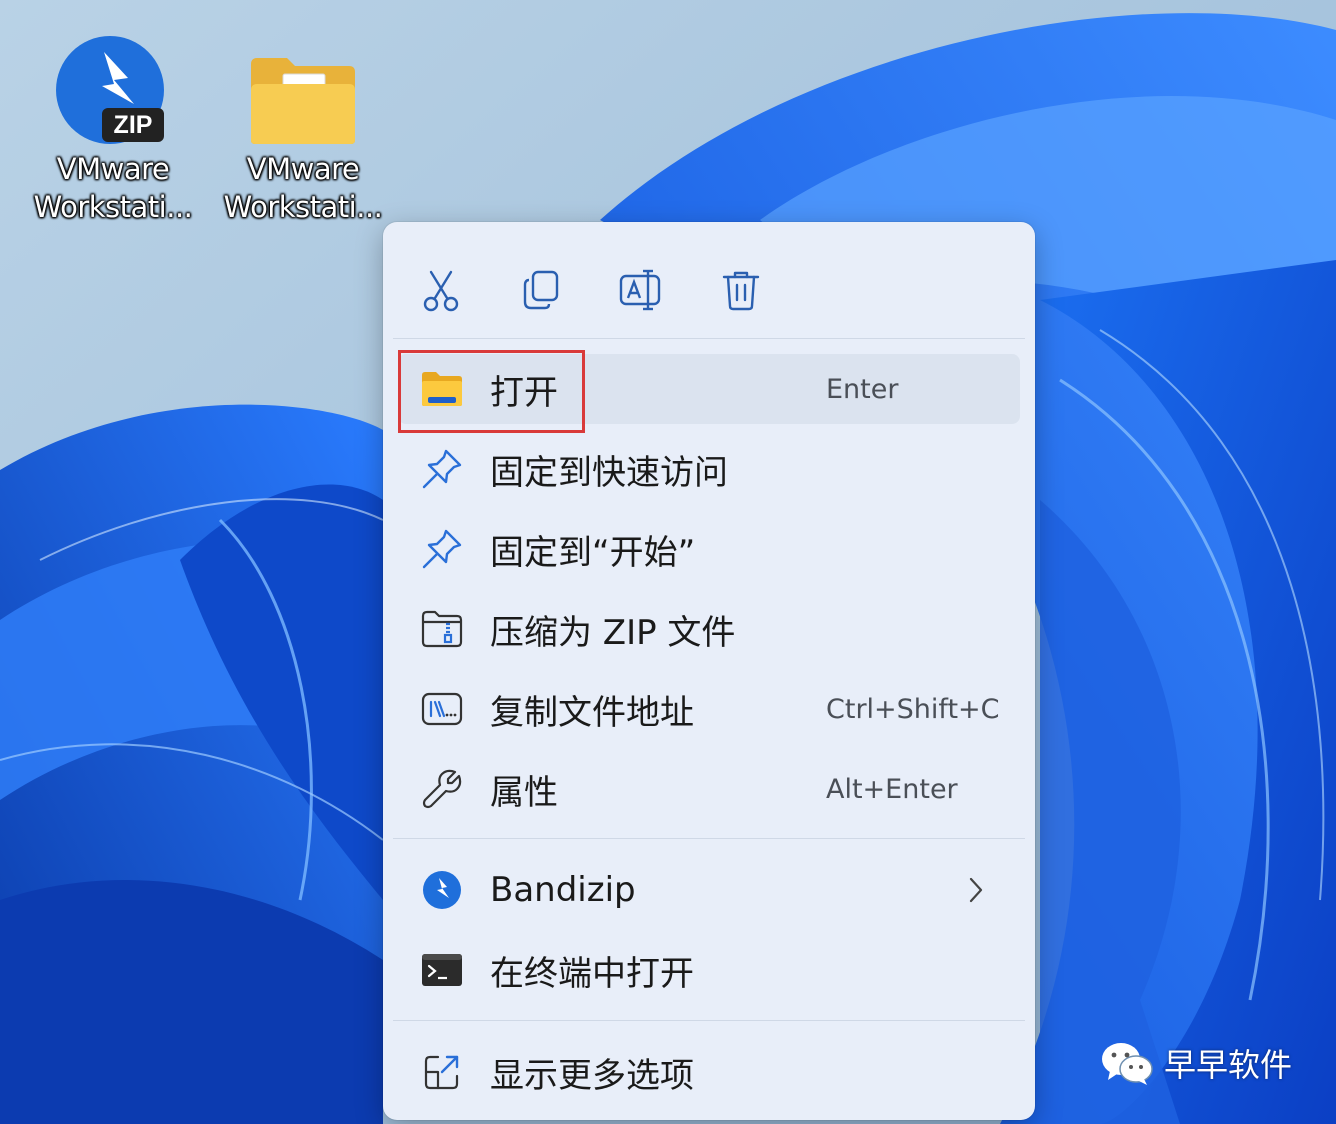  What do you see at coordinates (1228, 1065) in the screenshot?
I see `watermark-text: 早早软件` at bounding box center [1228, 1065].